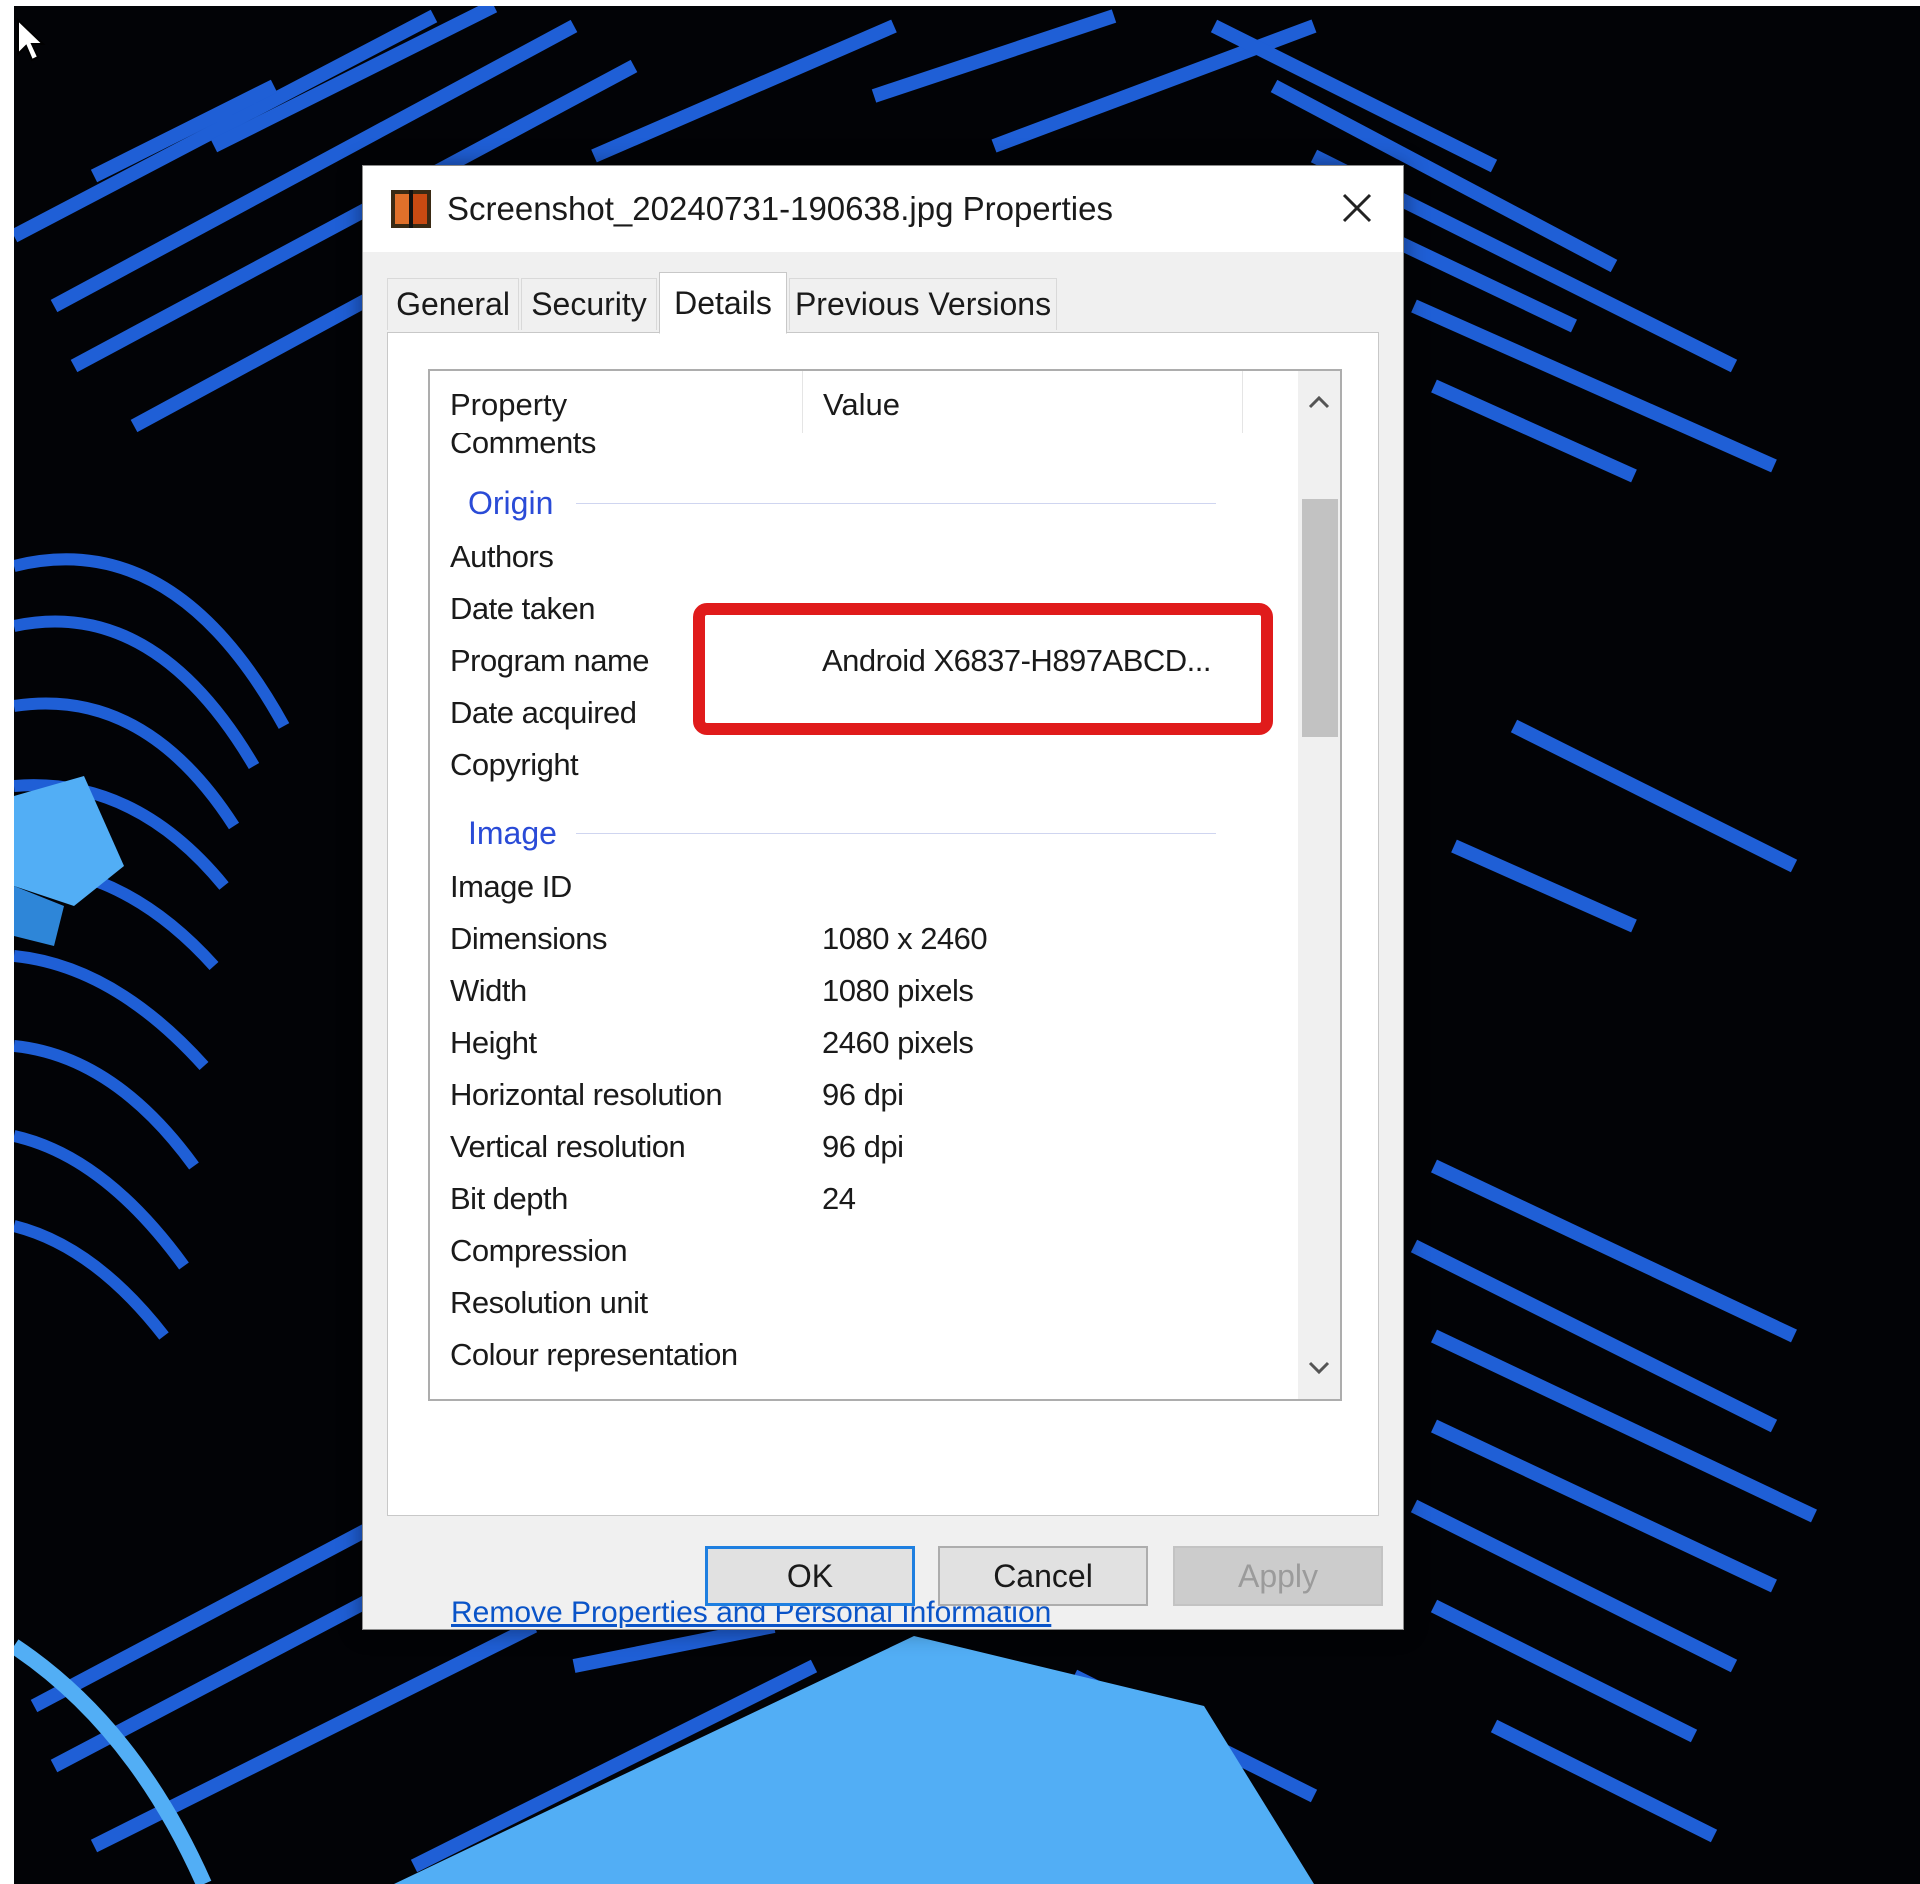  I want to click on close-icon, so click(1357, 208).